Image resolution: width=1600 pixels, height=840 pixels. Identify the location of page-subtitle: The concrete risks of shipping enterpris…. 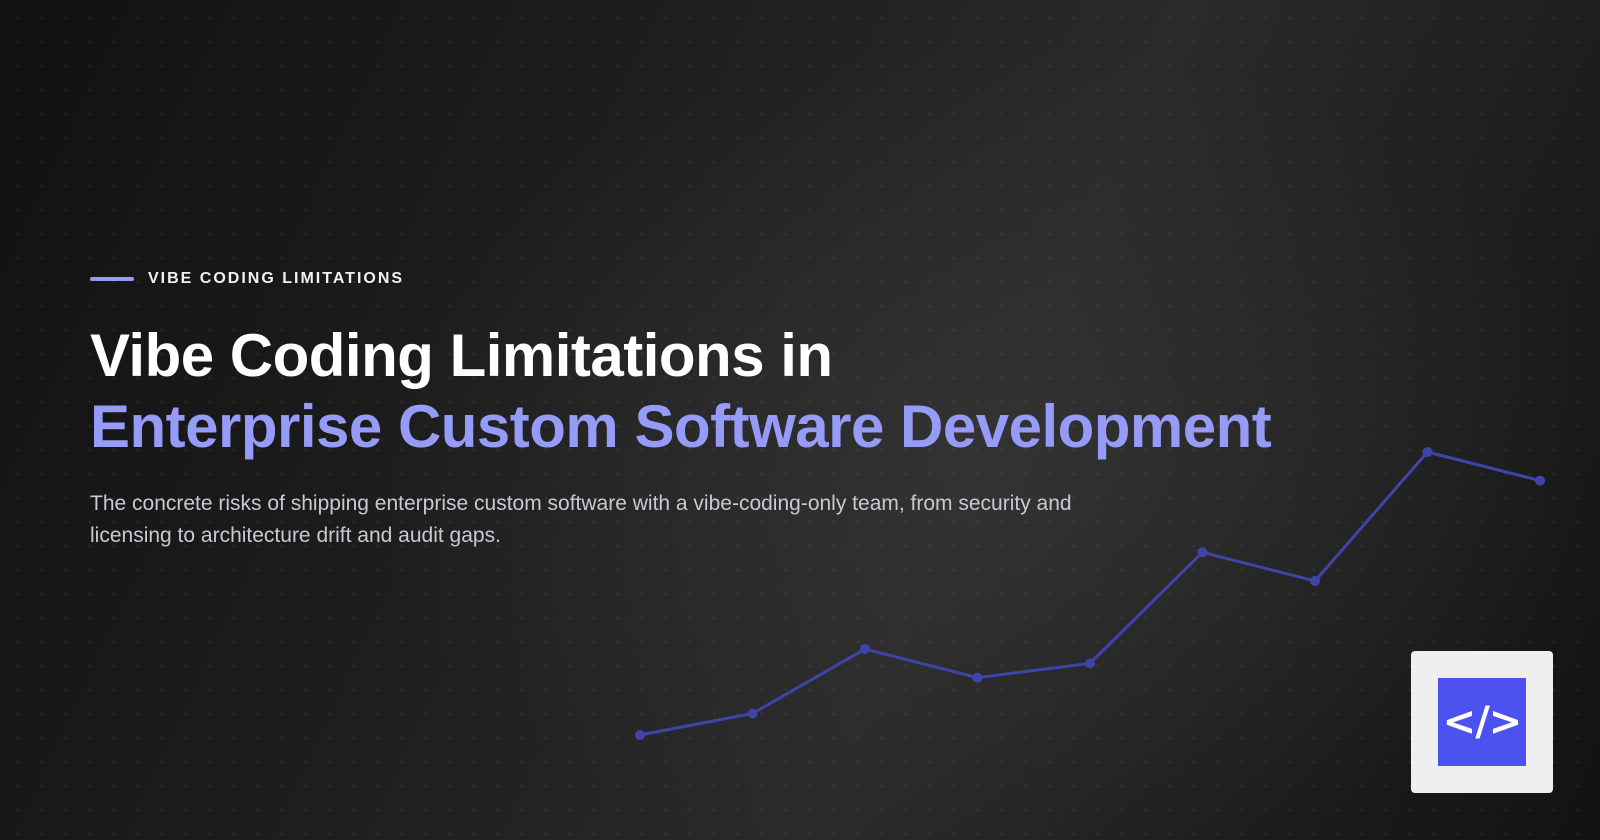
(581, 519).